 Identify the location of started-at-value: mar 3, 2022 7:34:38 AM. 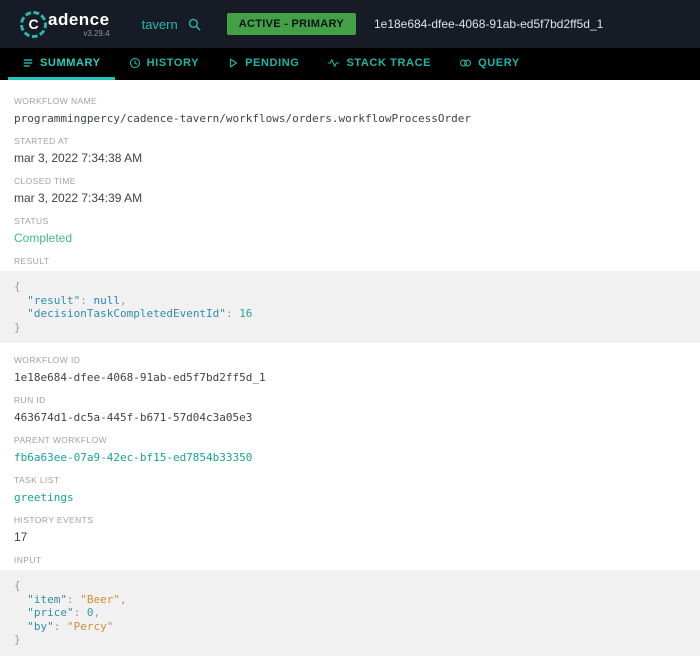
(78, 158).